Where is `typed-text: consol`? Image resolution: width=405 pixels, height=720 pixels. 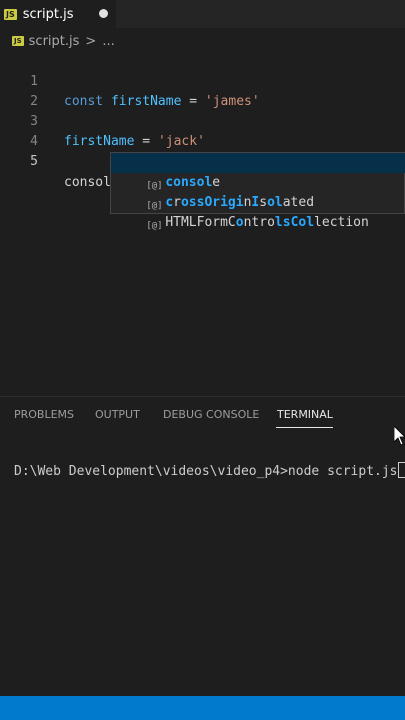 typed-text: consol is located at coordinates (87, 182).